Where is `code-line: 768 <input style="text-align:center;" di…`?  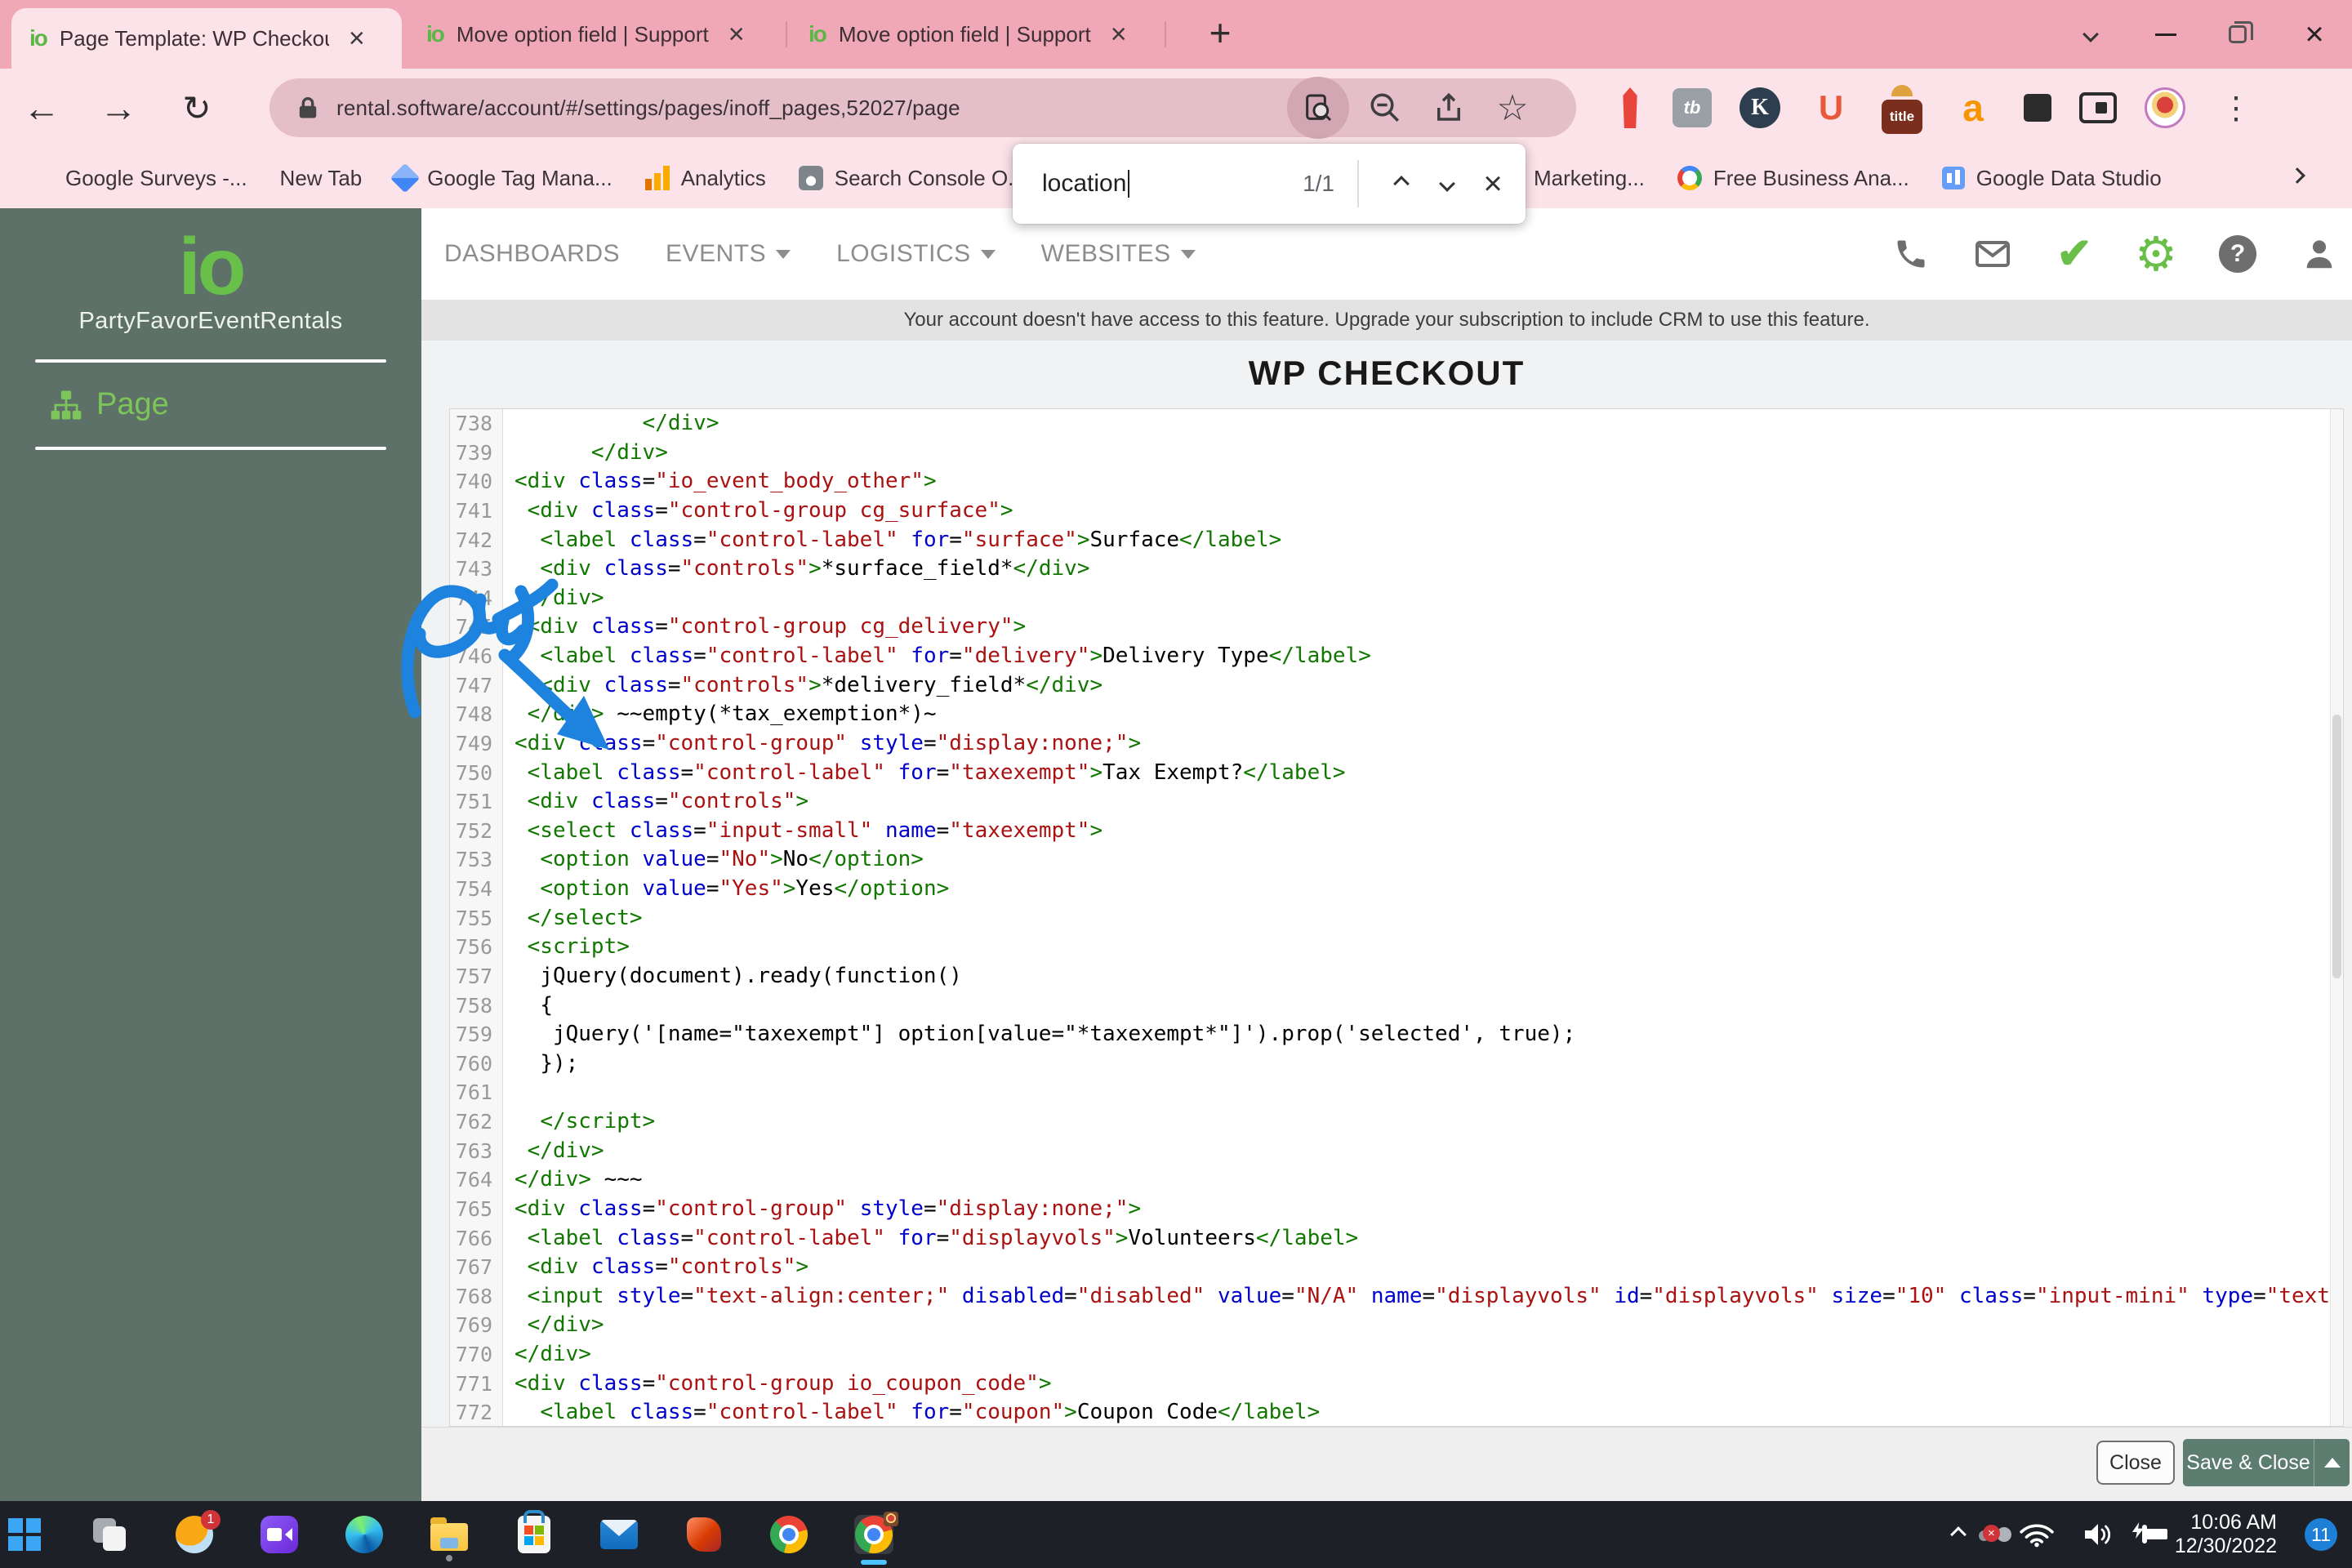 code-line: 768 <input style="text-align:center;" di… is located at coordinates (1396, 1297).